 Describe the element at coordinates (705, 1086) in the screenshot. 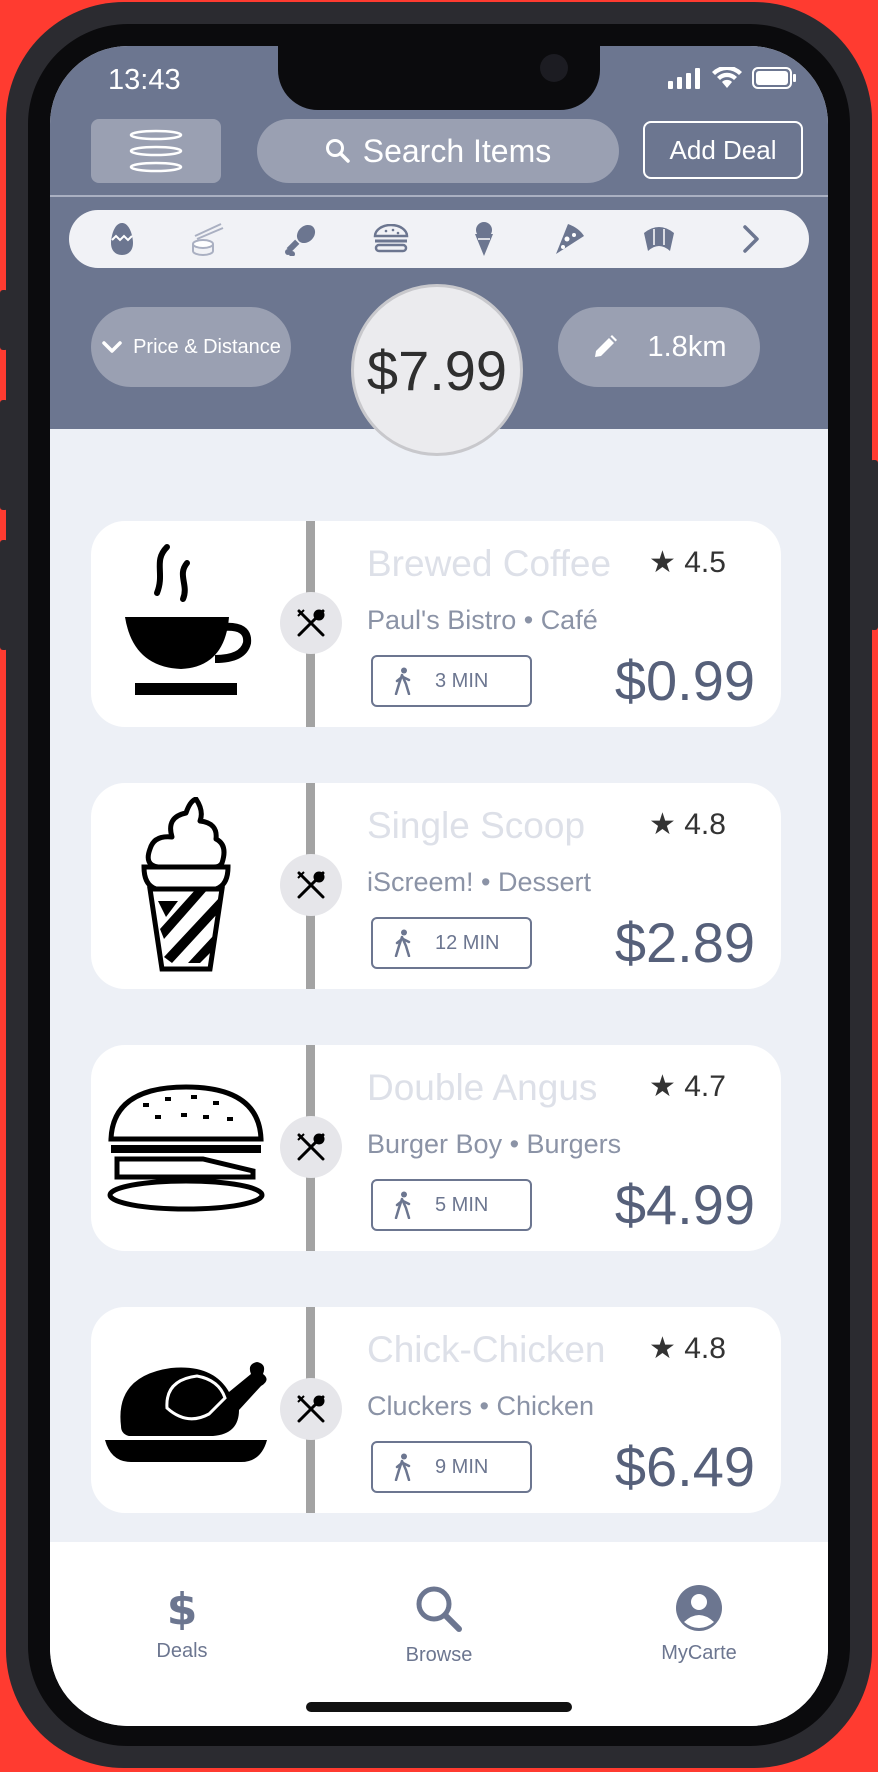

I see `rating-value: 4.7` at that location.